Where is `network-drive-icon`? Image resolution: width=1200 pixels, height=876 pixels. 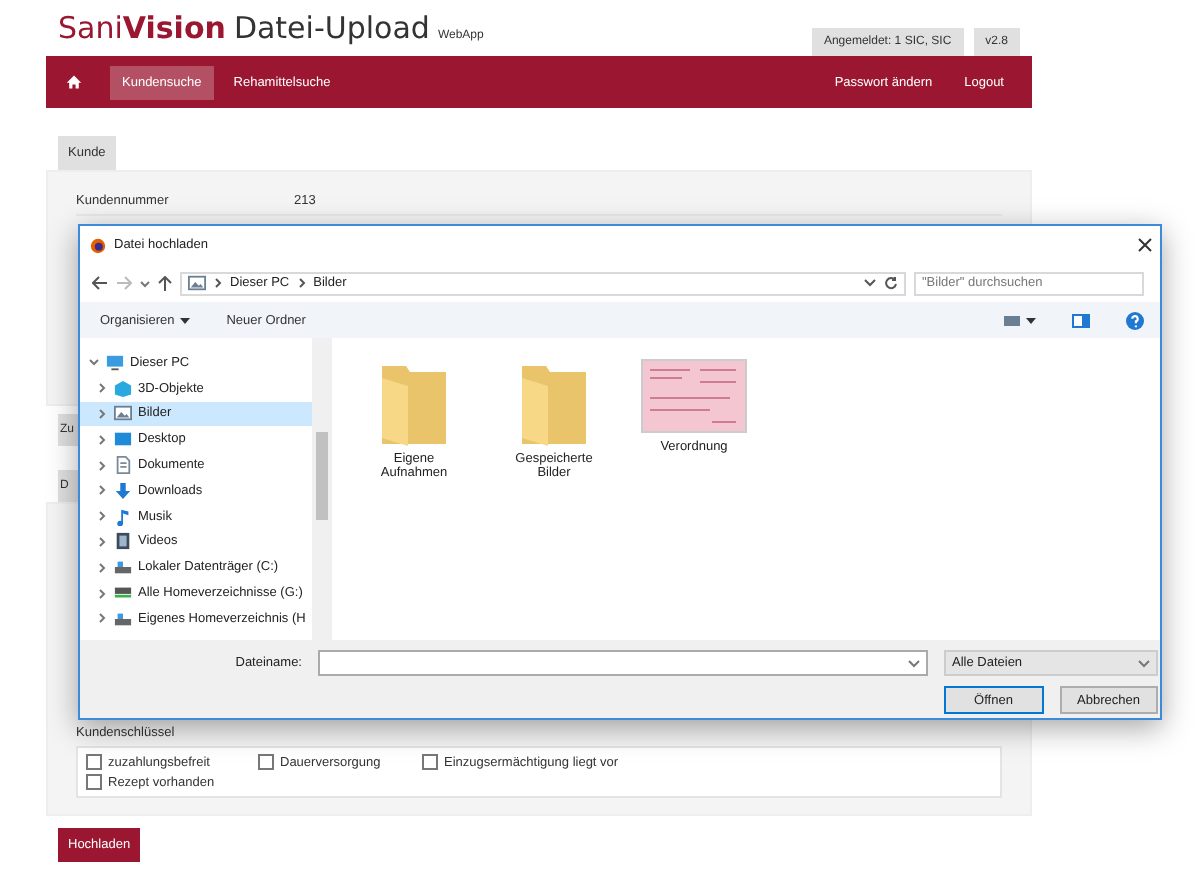
network-drive-icon is located at coordinates (123, 593).